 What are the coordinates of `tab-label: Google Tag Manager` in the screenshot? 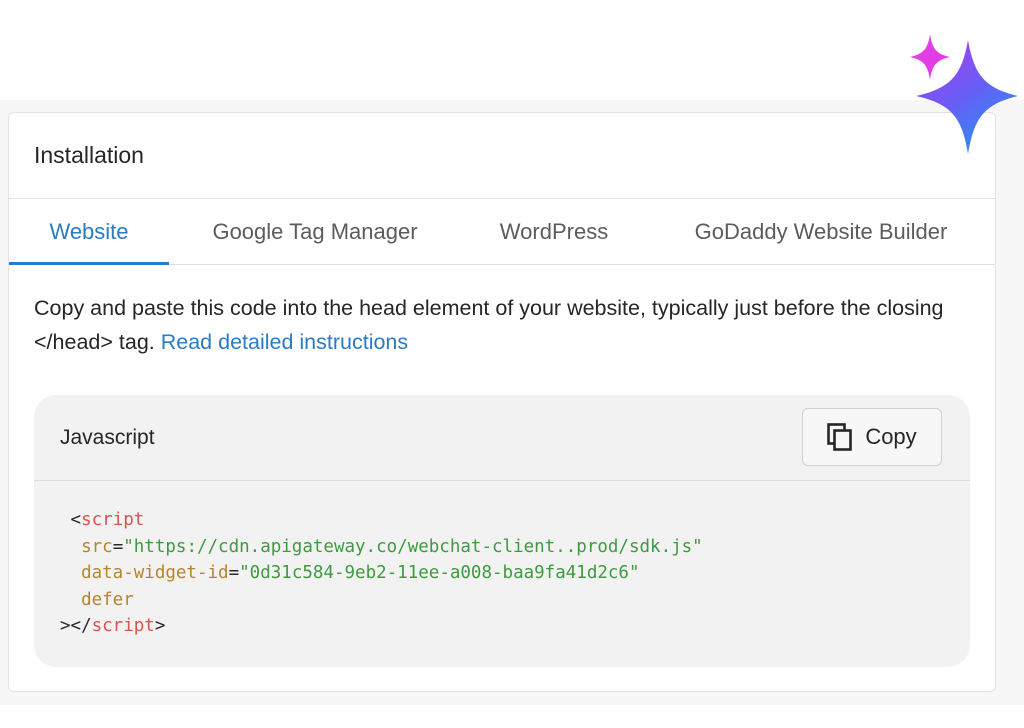 It's located at (315, 231).